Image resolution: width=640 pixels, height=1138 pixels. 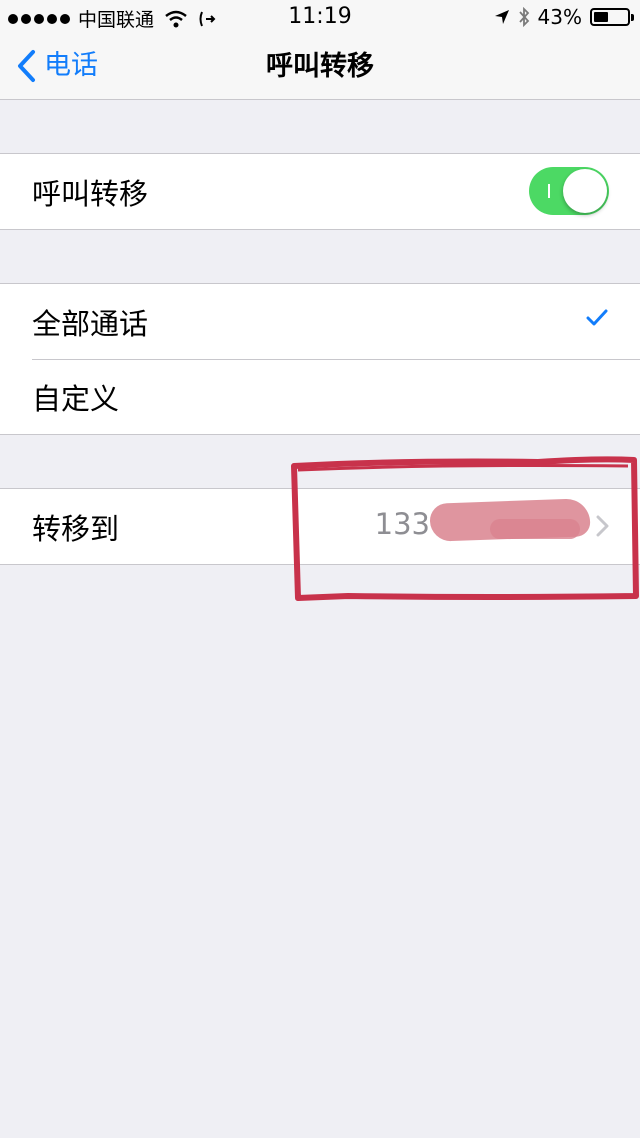 What do you see at coordinates (320, 396) in the screenshot?
I see `option-custom: 自定义` at bounding box center [320, 396].